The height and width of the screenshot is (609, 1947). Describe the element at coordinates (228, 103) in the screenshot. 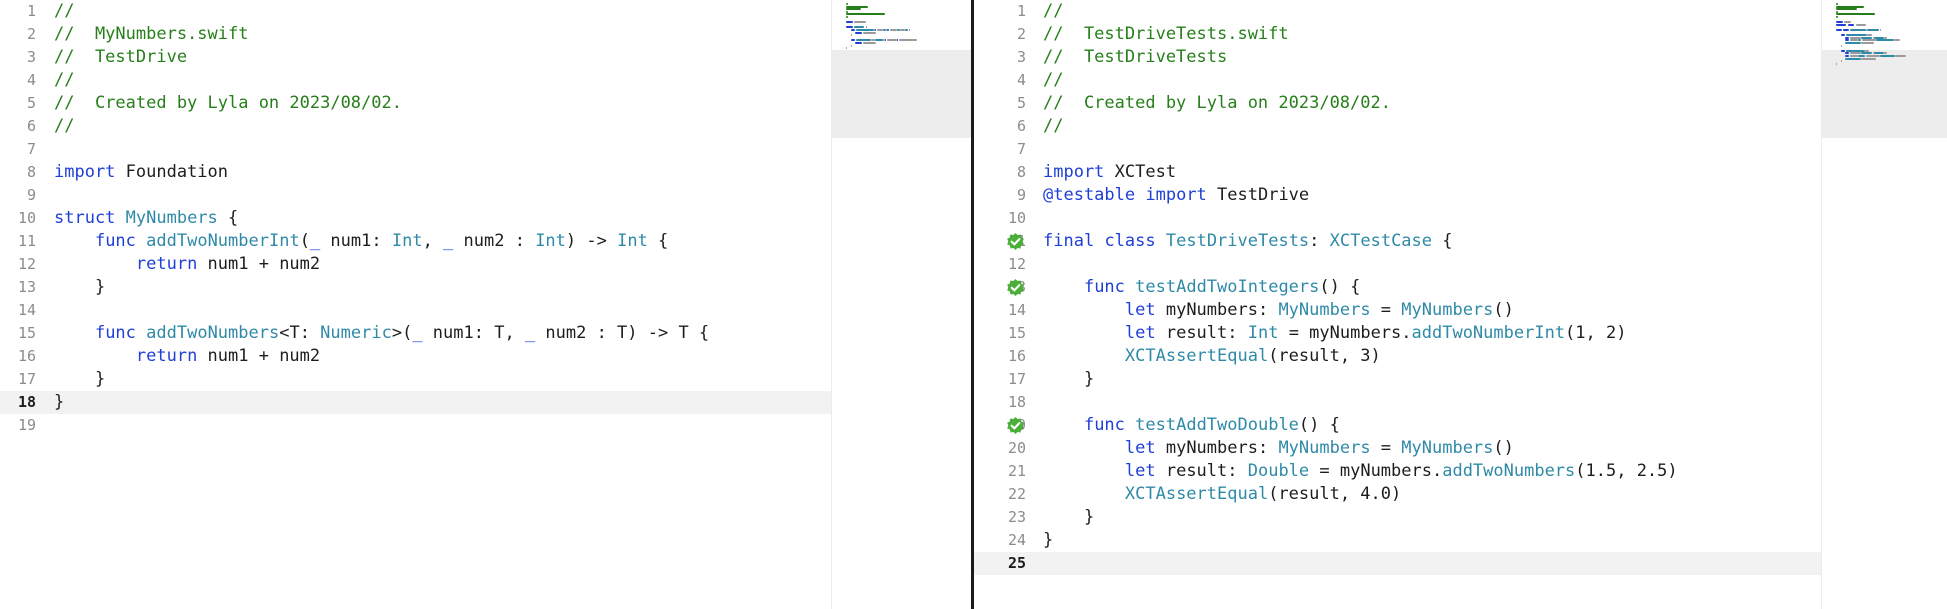

I see `code-text: // Created by Lyla on 2023/08/02.` at that location.